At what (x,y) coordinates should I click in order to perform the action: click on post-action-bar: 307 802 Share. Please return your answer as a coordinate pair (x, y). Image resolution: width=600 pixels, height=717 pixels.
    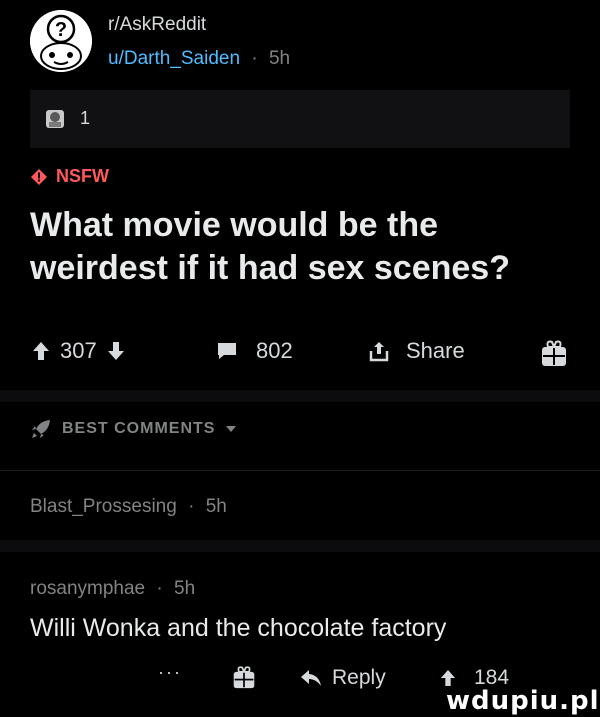
    Looking at the image, I should click on (300, 353).